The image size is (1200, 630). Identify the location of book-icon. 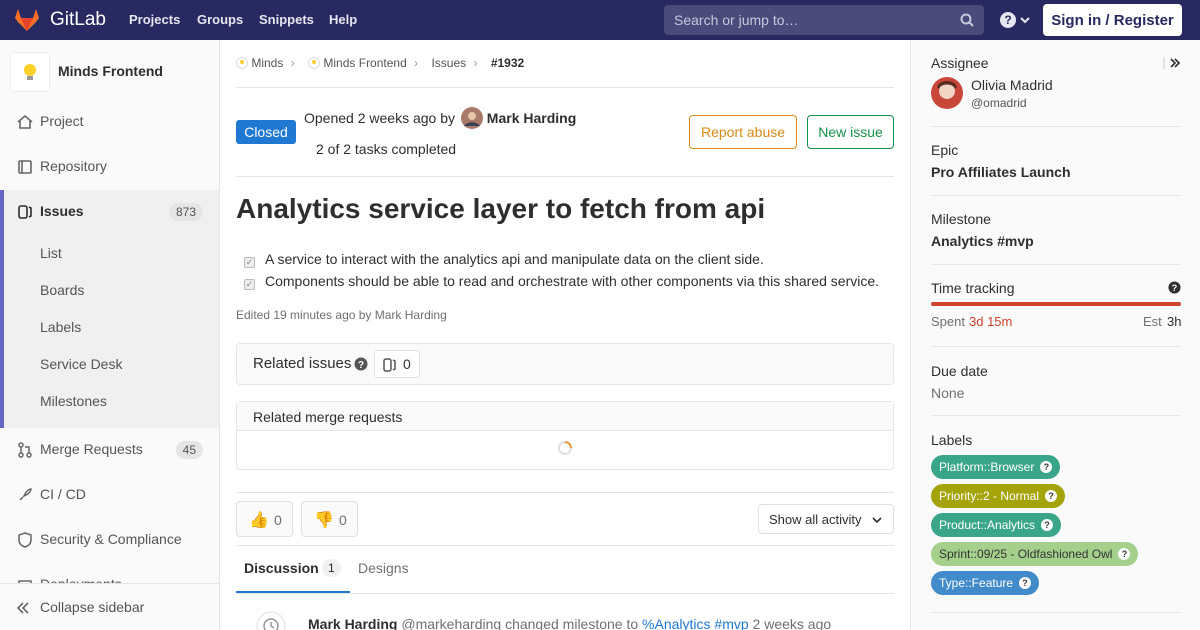
(25, 167).